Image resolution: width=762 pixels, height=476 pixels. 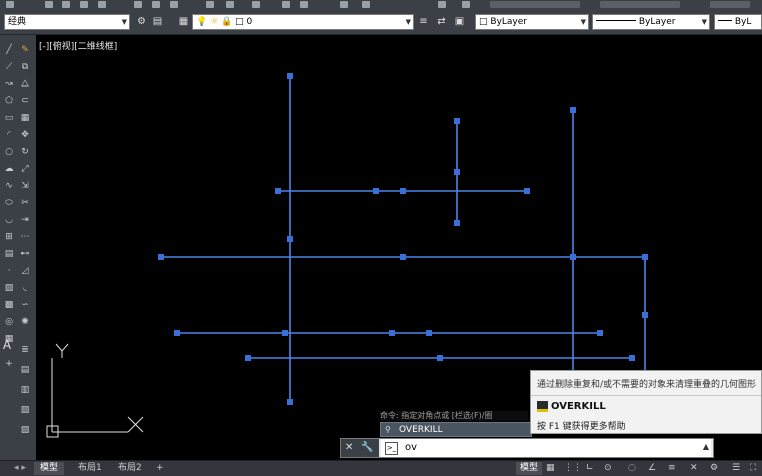 I want to click on tab-model: 模型, so click(x=49, y=468).